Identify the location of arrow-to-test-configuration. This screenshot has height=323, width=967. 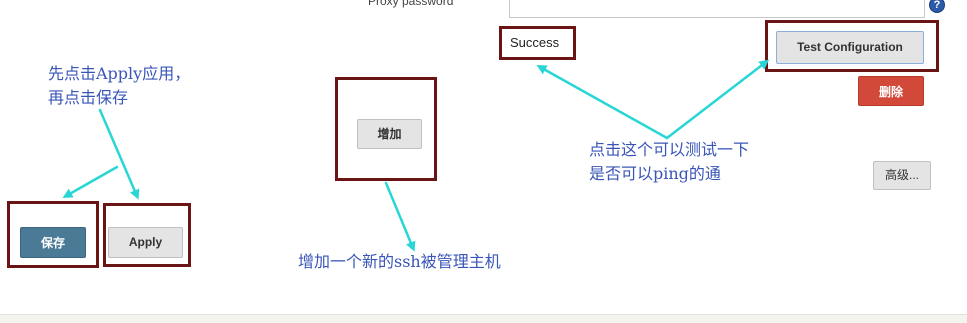
(717, 99).